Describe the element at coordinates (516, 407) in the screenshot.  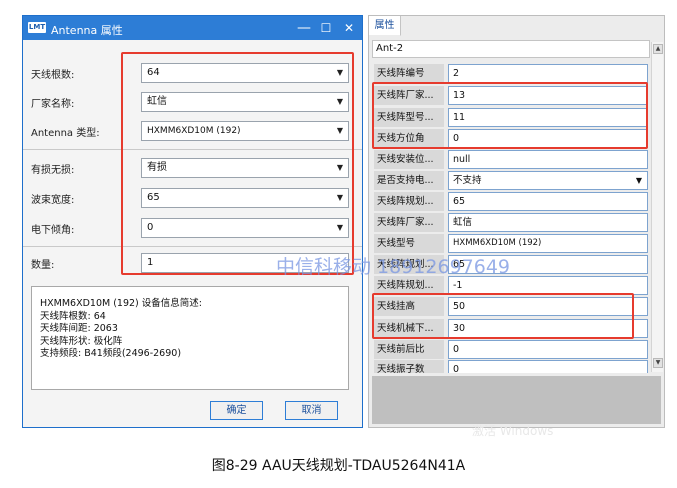
I see `description-area: 激活 Windows` at that location.